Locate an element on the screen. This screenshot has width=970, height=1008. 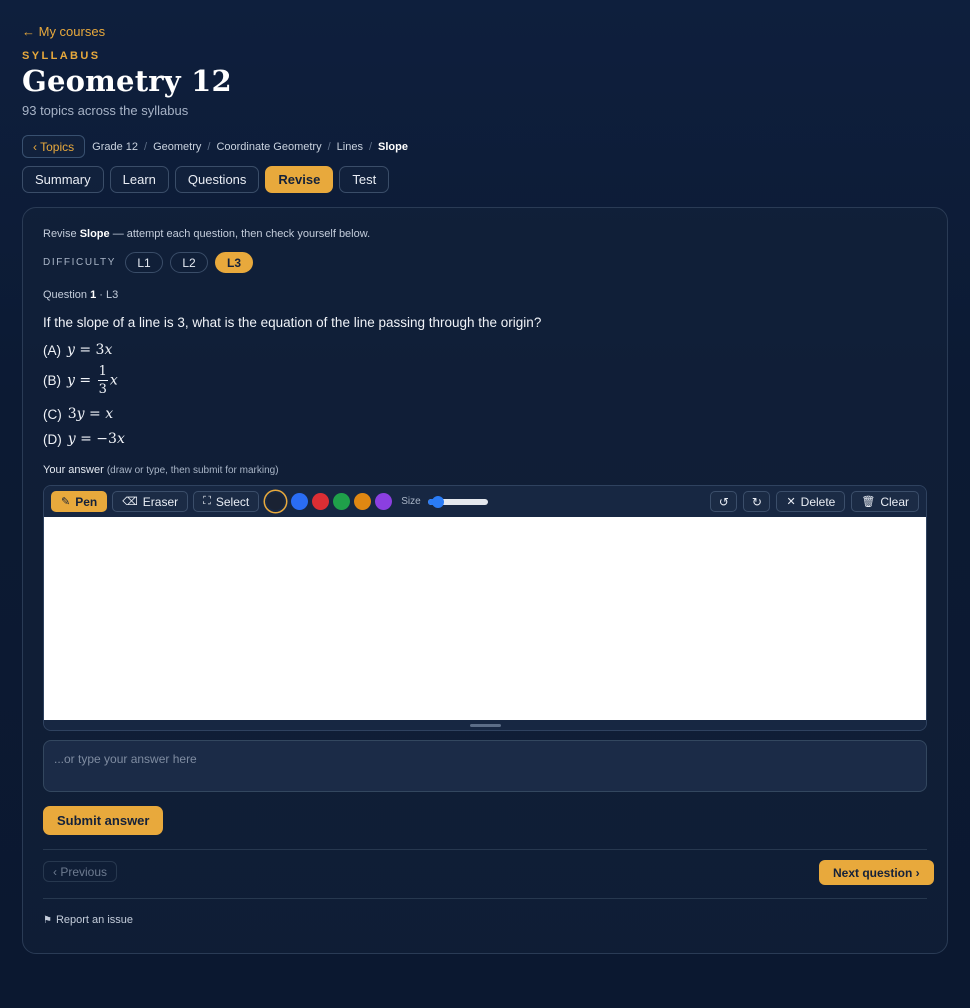
delete-button: ✕ Delete is located at coordinates (811, 501).